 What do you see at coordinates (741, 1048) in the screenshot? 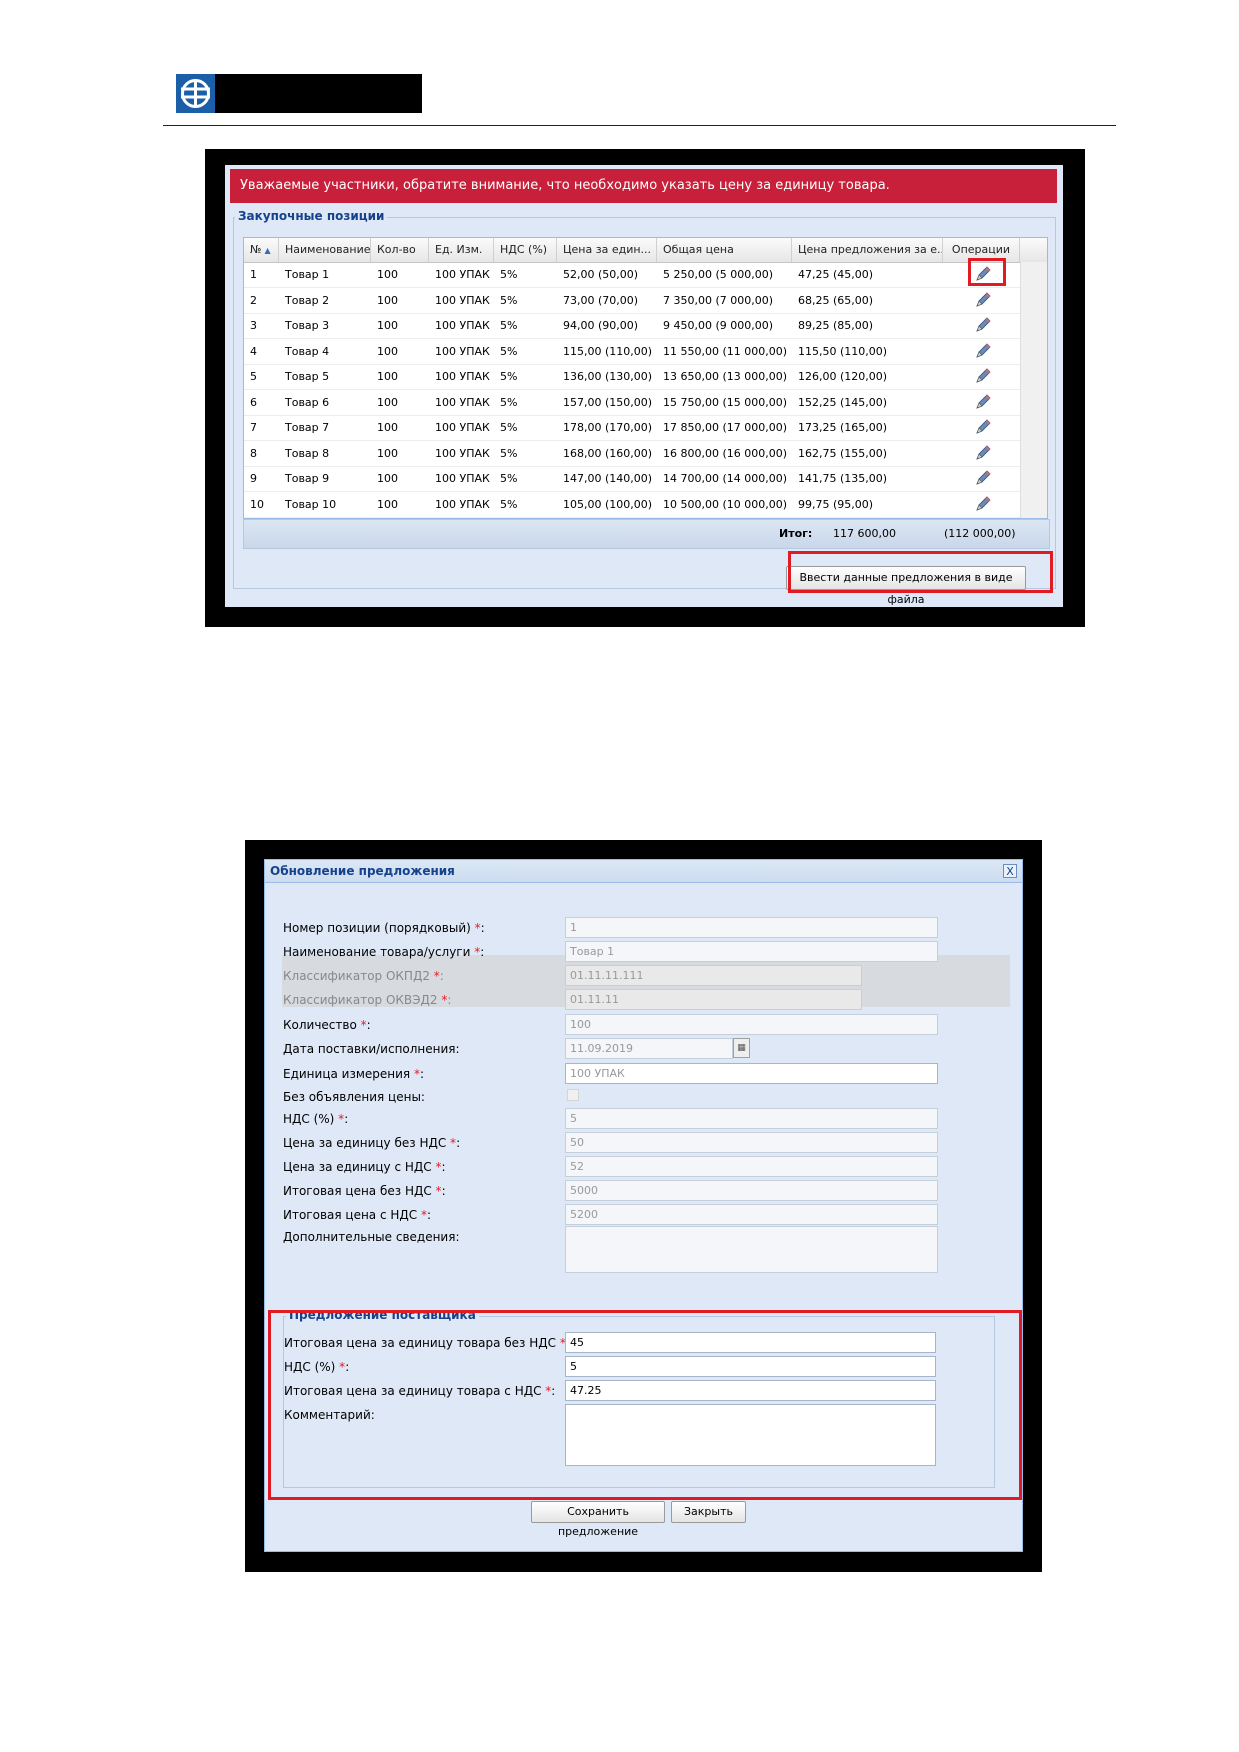
I see `calendar-icon: ▦` at bounding box center [741, 1048].